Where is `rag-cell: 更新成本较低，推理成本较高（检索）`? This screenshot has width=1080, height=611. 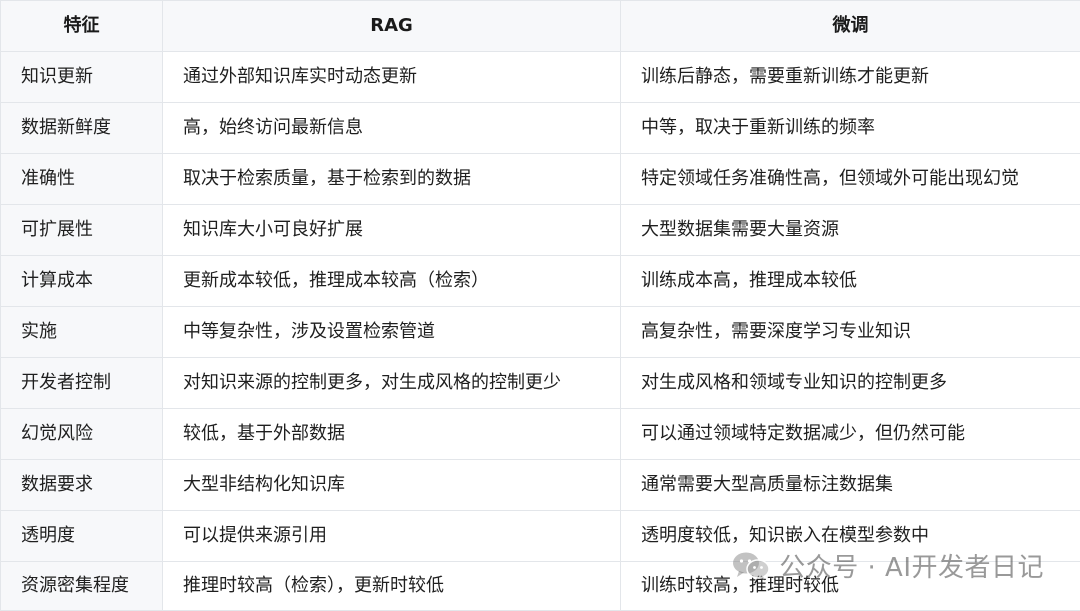
rag-cell: 更新成本较低，推理成本较高（检索） is located at coordinates (392, 281).